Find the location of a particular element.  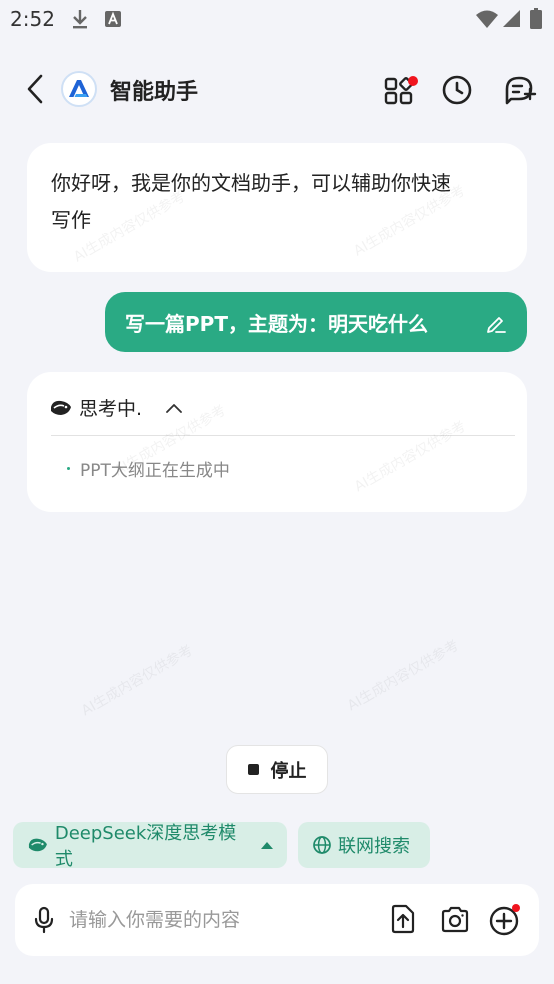

user-message-bubble: 写一篇PPT，主题为：明天吃什么 is located at coordinates (316, 322).